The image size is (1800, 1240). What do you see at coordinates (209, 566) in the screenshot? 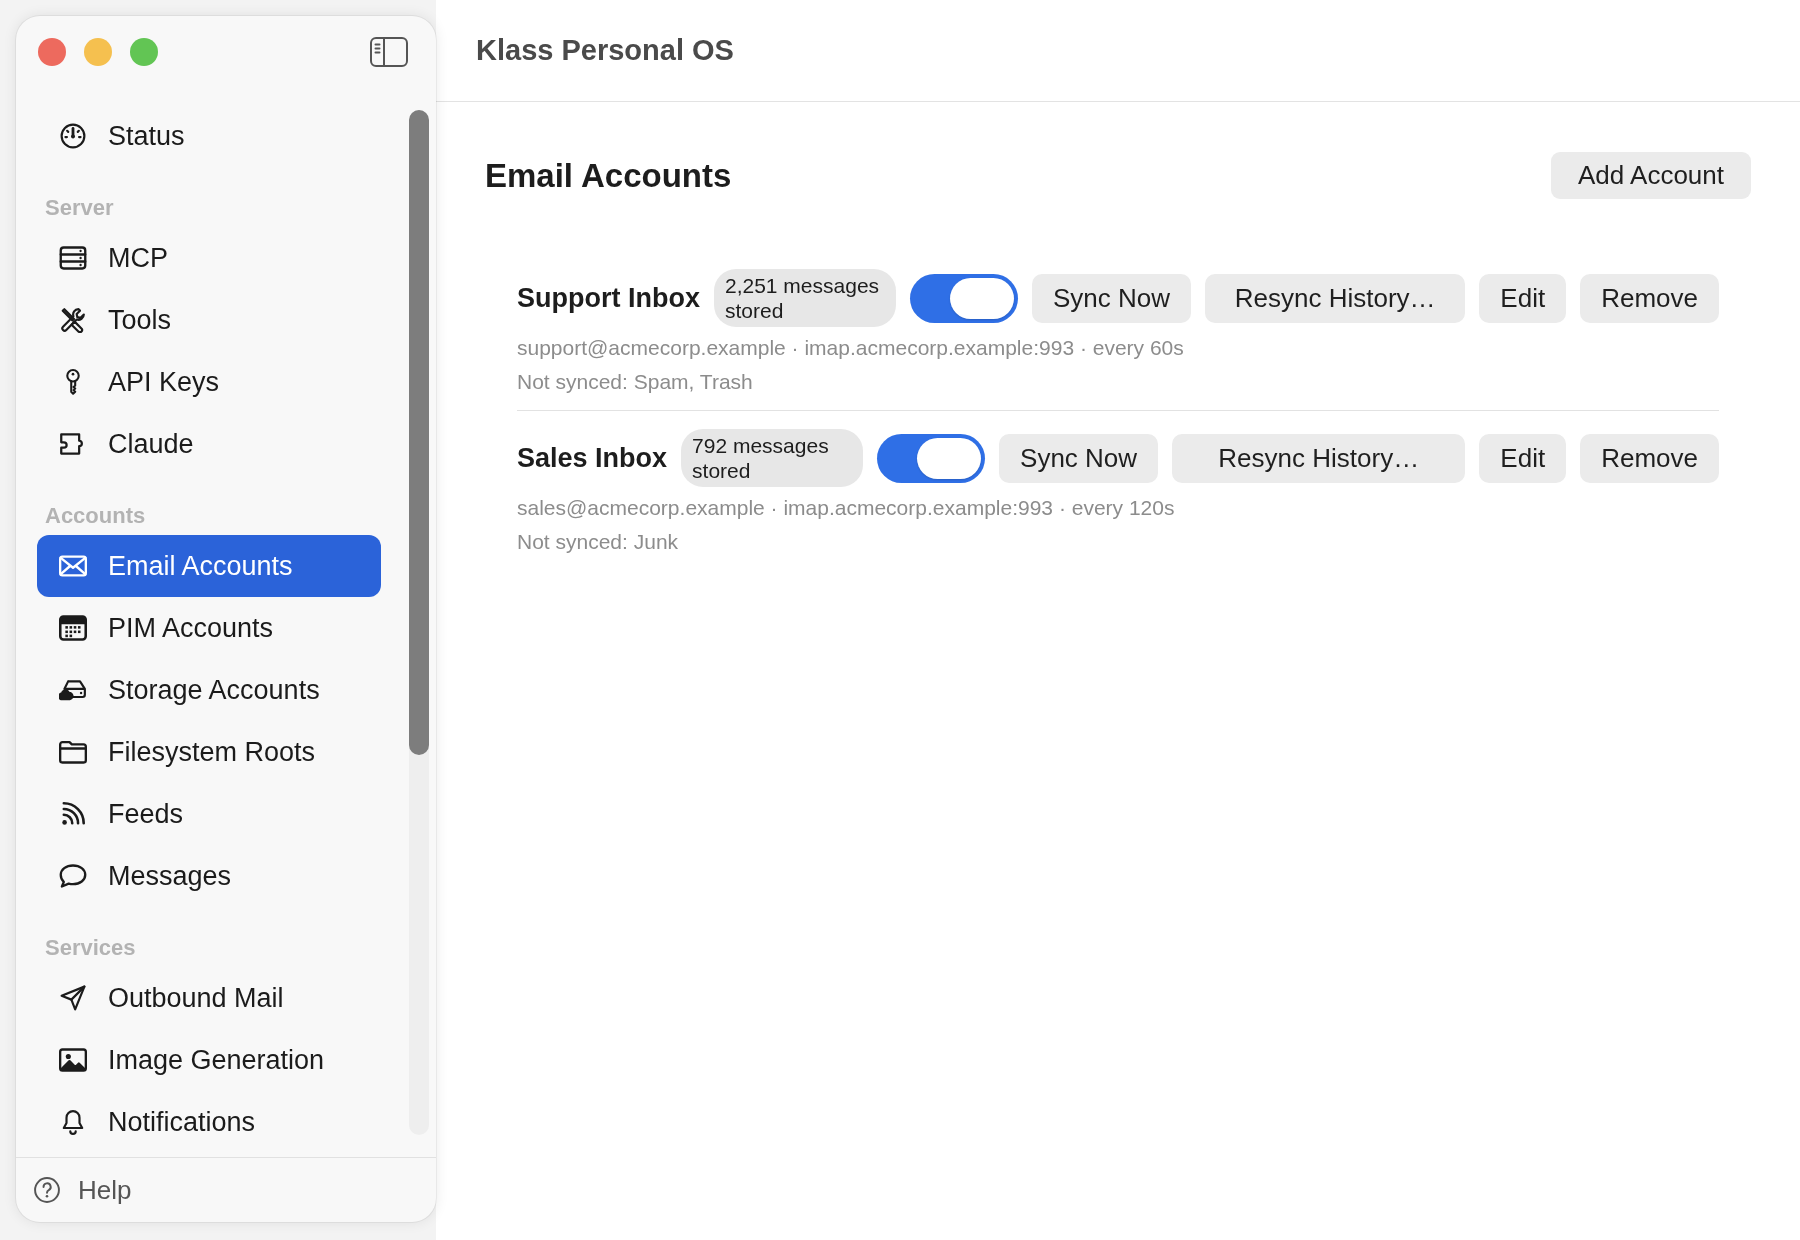
I see `sidebar-item: Email Accounts` at bounding box center [209, 566].